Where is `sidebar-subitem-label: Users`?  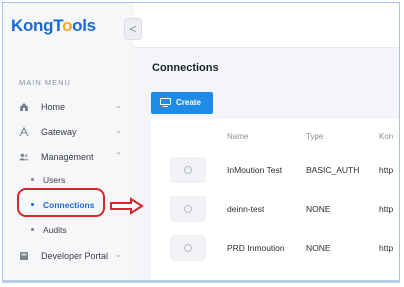
sidebar-subitem-label: Users is located at coordinates (54, 180).